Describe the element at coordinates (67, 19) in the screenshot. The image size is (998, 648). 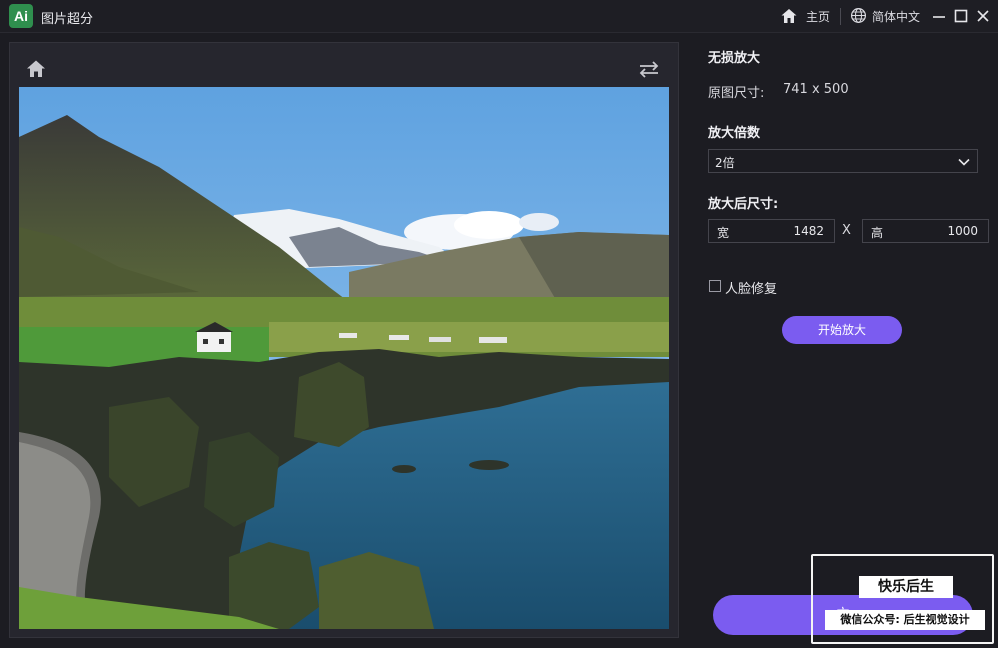
I see `app-title: 图片超分` at that location.